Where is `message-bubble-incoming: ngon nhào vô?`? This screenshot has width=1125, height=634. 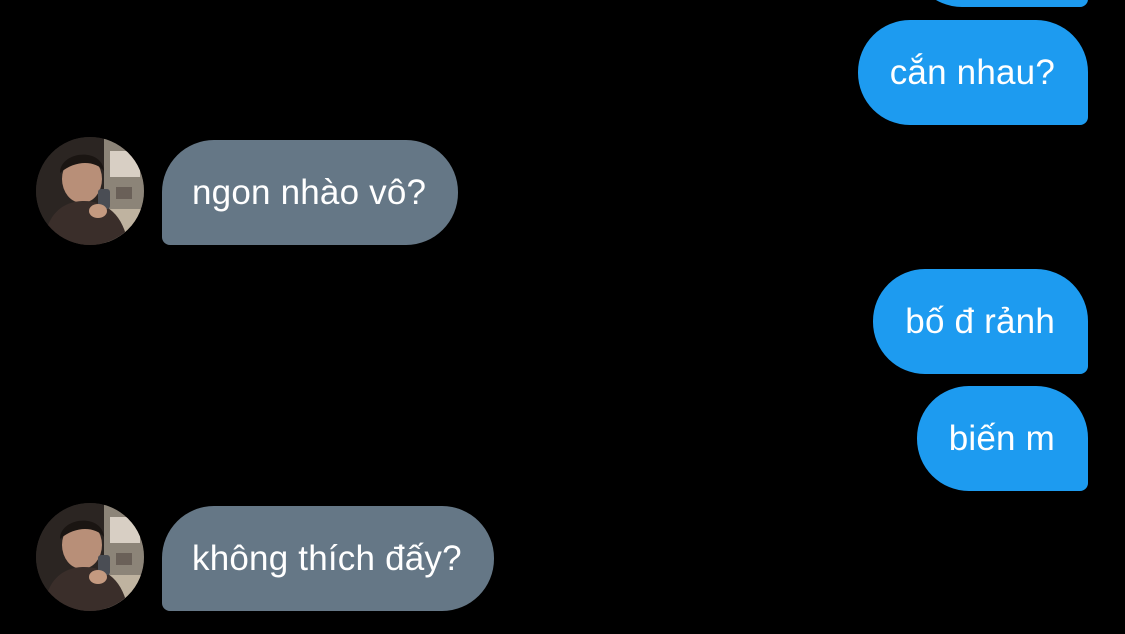 message-bubble-incoming: ngon nhào vô? is located at coordinates (310, 192).